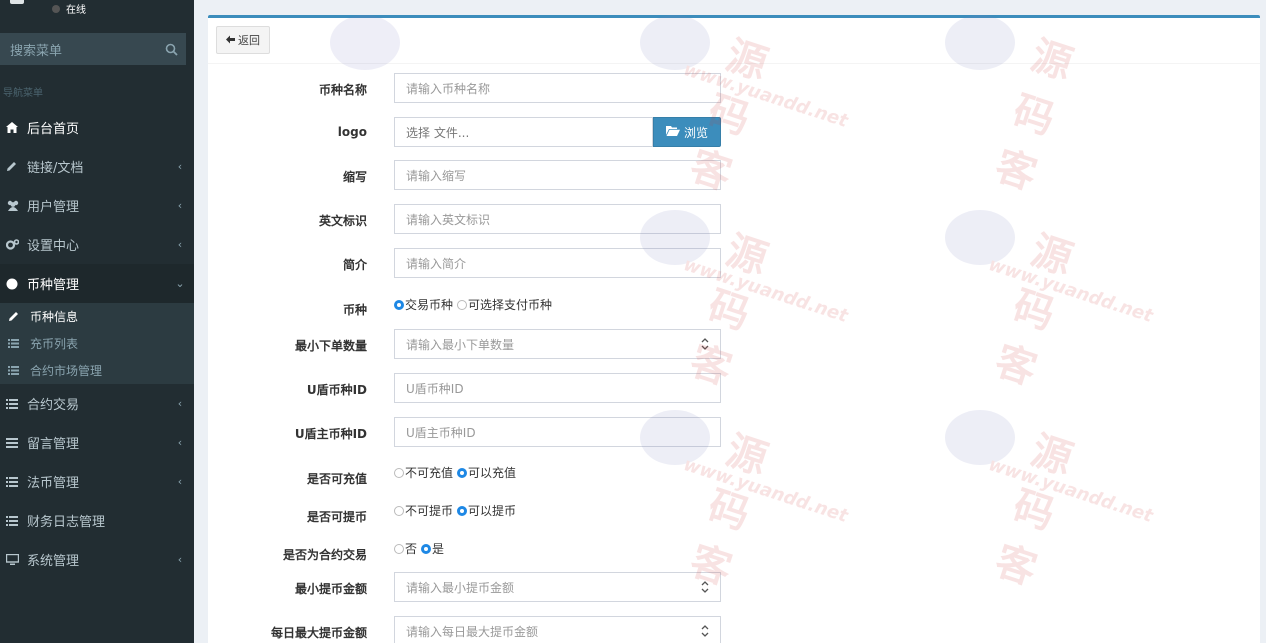  I want to click on circle-icon, so click(14, 284).